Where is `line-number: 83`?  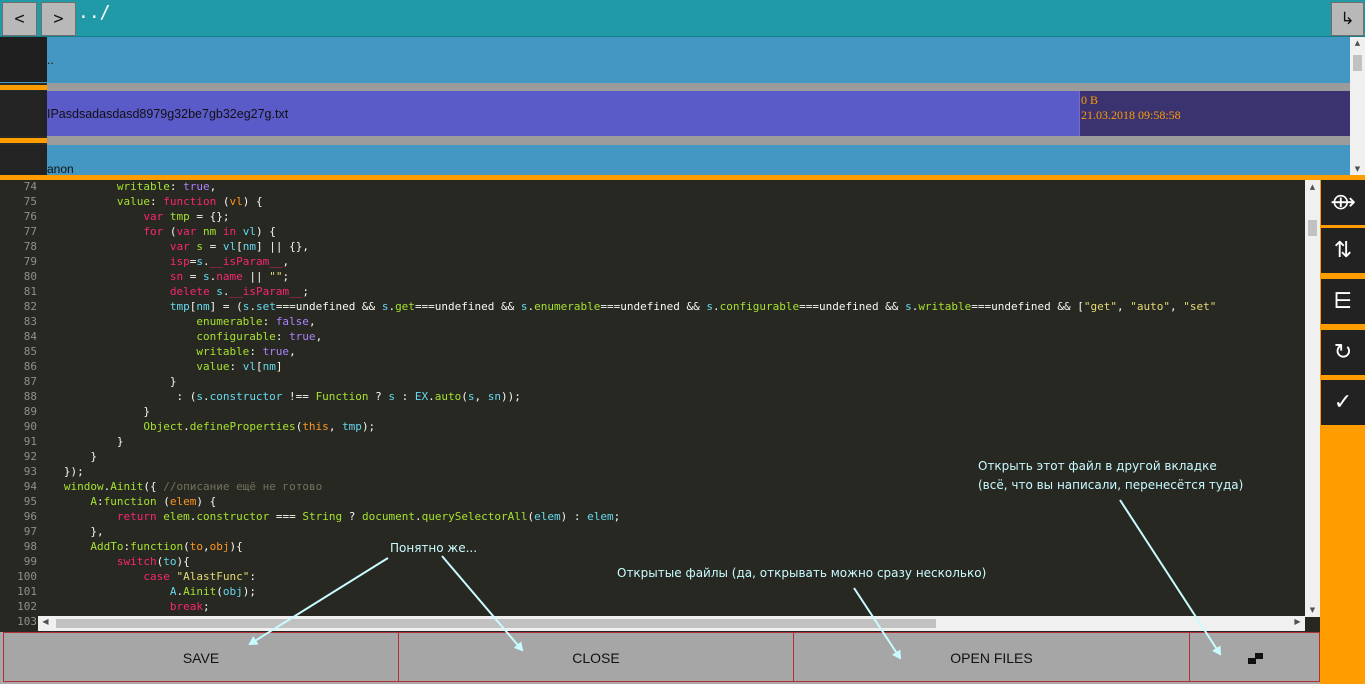
line-number: 83 is located at coordinates (30, 321).